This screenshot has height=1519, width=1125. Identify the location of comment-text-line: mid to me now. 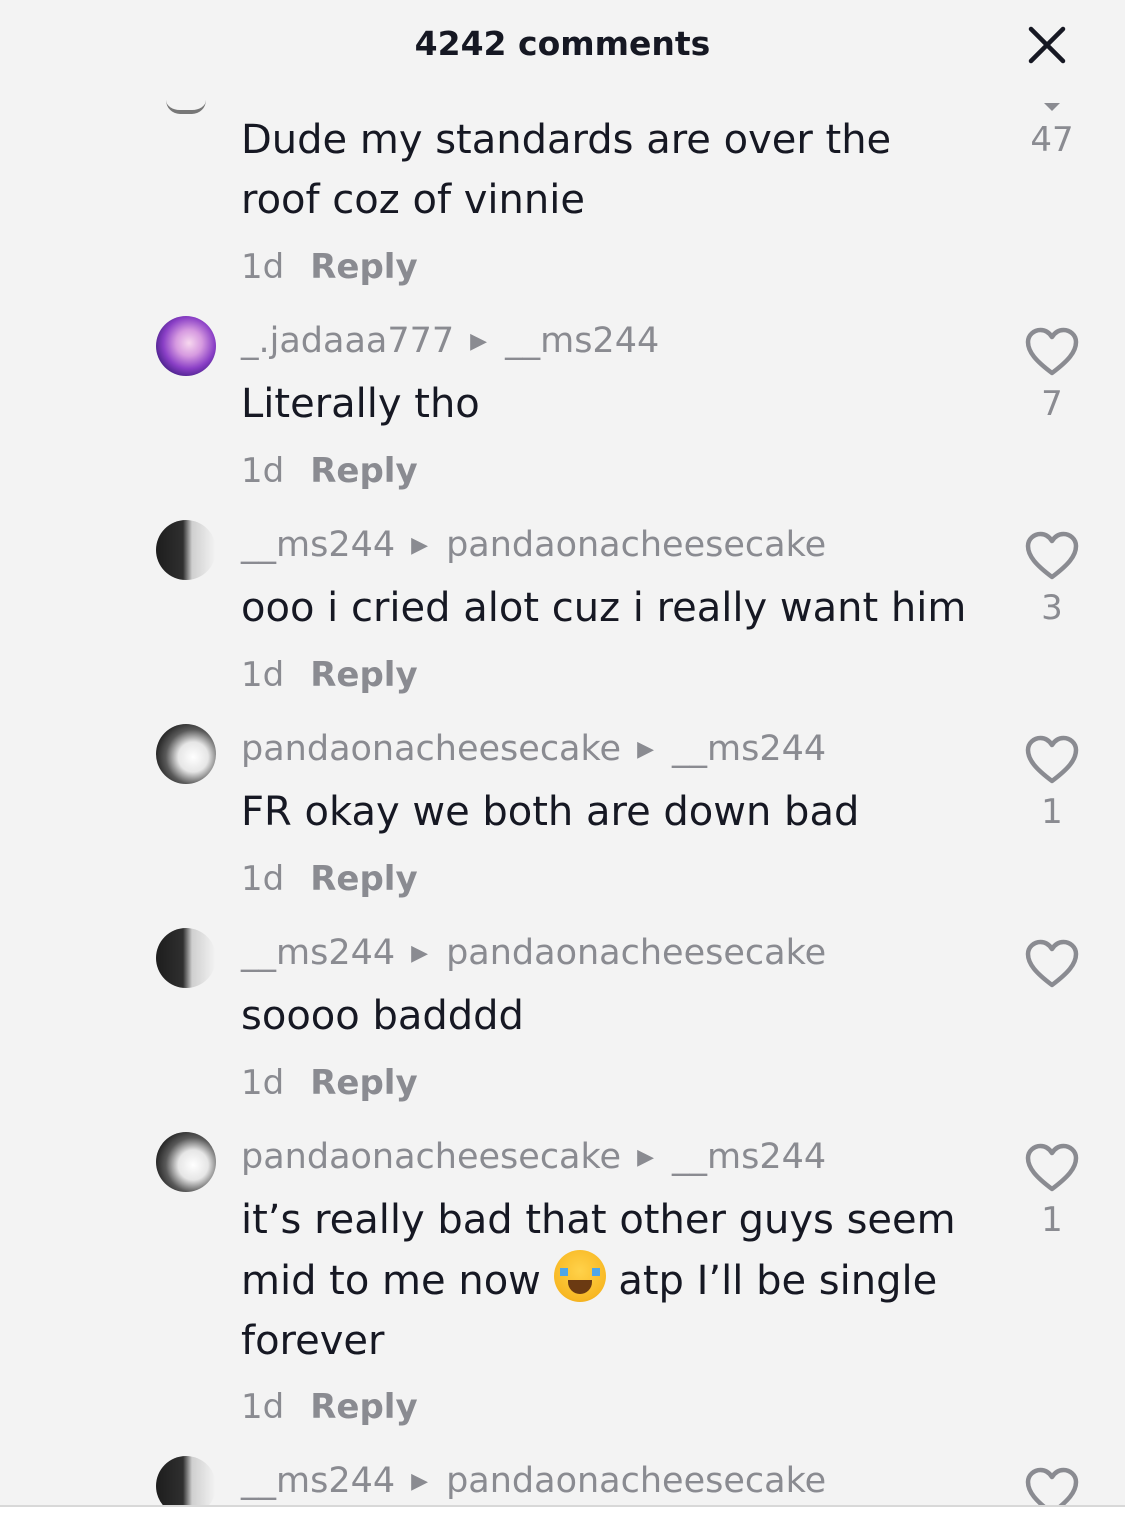
(391, 1281).